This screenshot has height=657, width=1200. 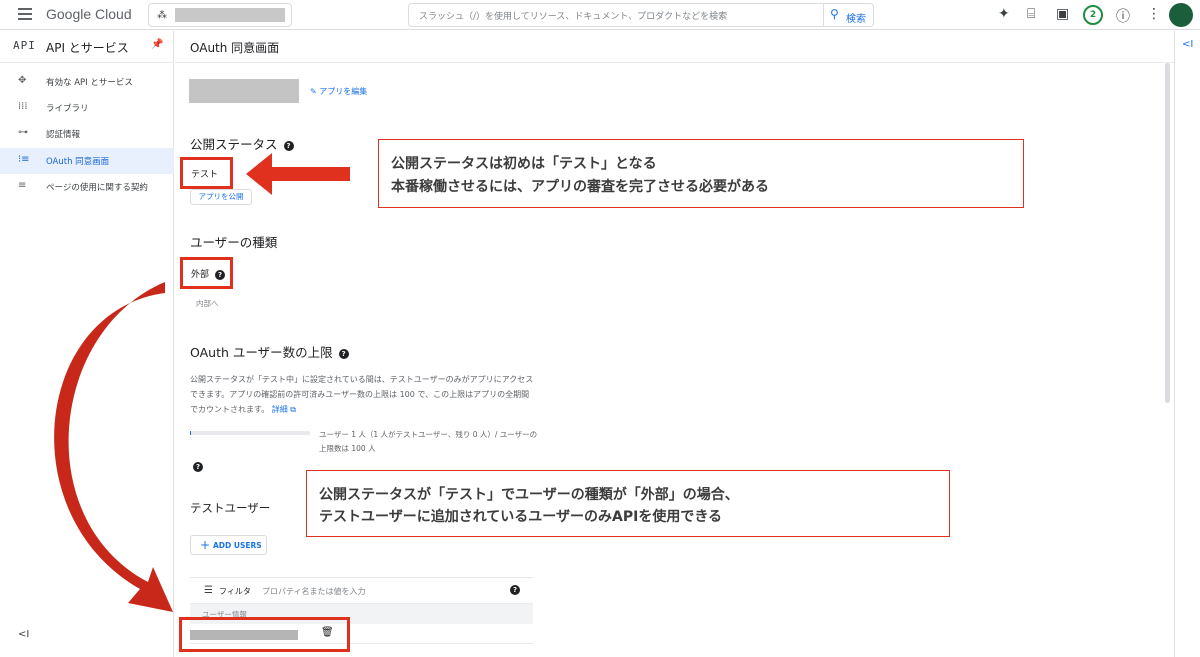 I want to click on arrow-left-to-status, so click(x=298, y=174).